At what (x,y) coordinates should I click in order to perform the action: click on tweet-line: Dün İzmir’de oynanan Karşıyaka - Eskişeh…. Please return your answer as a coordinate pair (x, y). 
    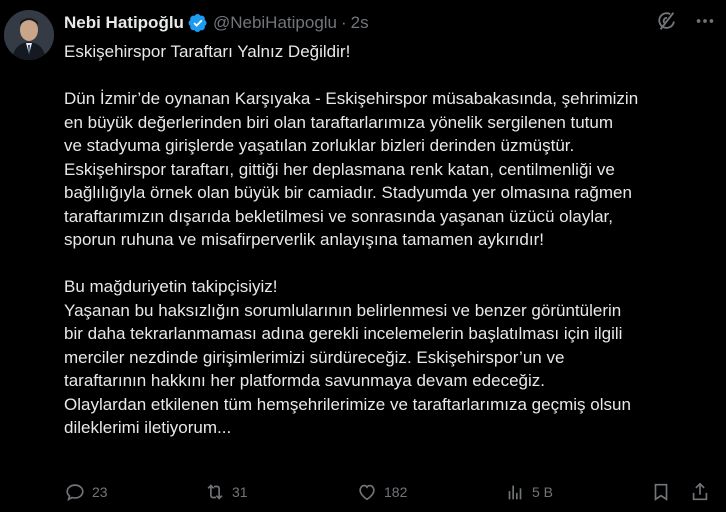
    Looking at the image, I should click on (351, 98).